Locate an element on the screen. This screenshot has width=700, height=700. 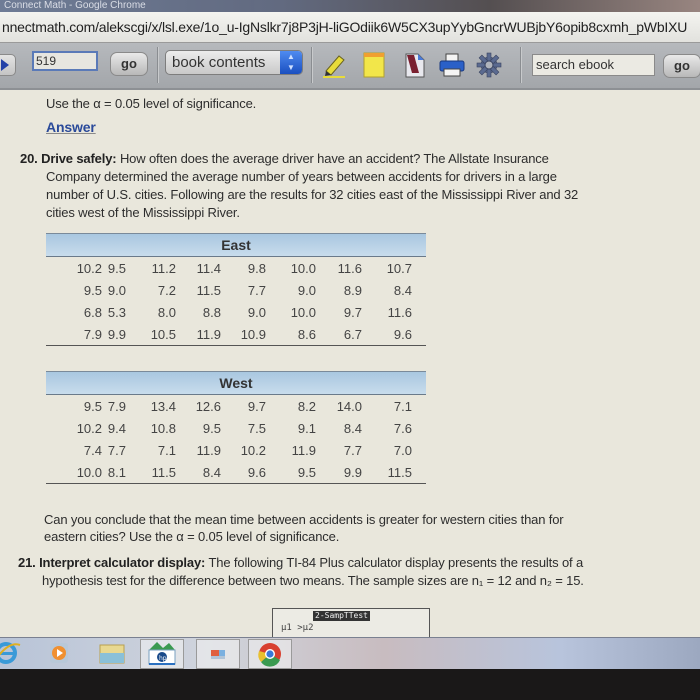
sticky-note-icon is located at coordinates (374, 65).